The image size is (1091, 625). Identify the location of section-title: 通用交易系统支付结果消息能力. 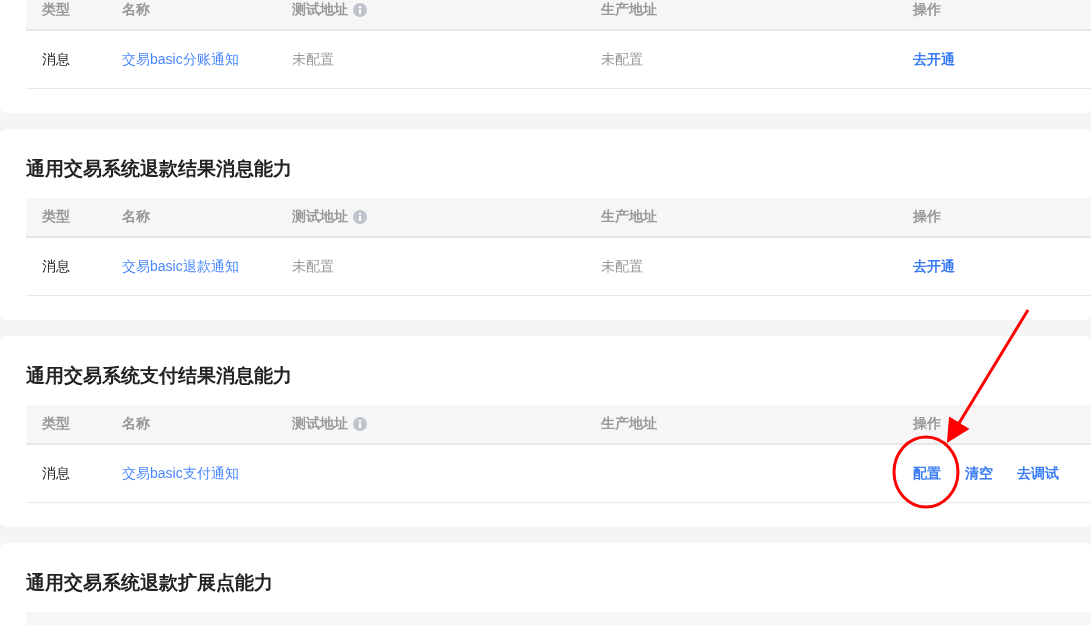
(159, 376).